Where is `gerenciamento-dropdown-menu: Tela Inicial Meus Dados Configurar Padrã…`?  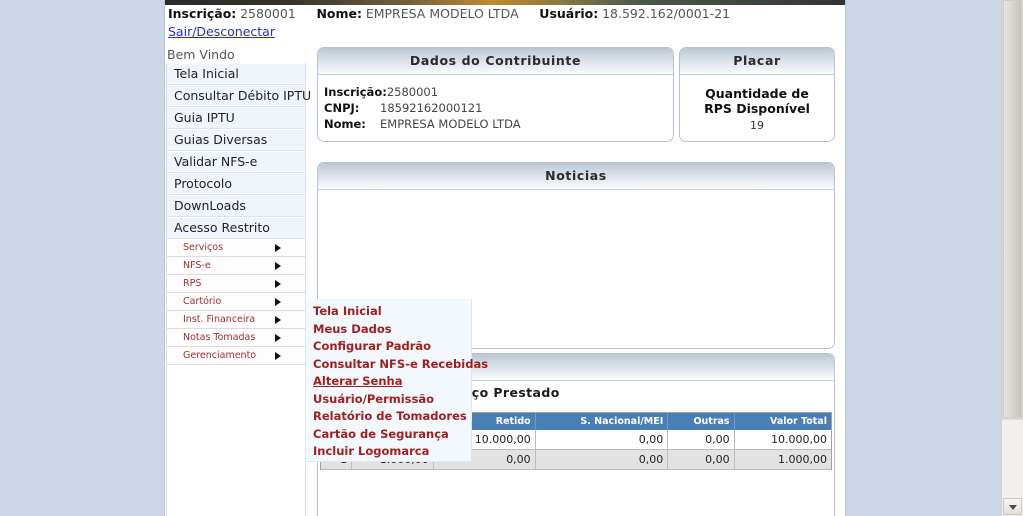
gerenciamento-dropdown-menu: Tela Inicial Meus Dados Configurar Padrã… is located at coordinates (396, 380).